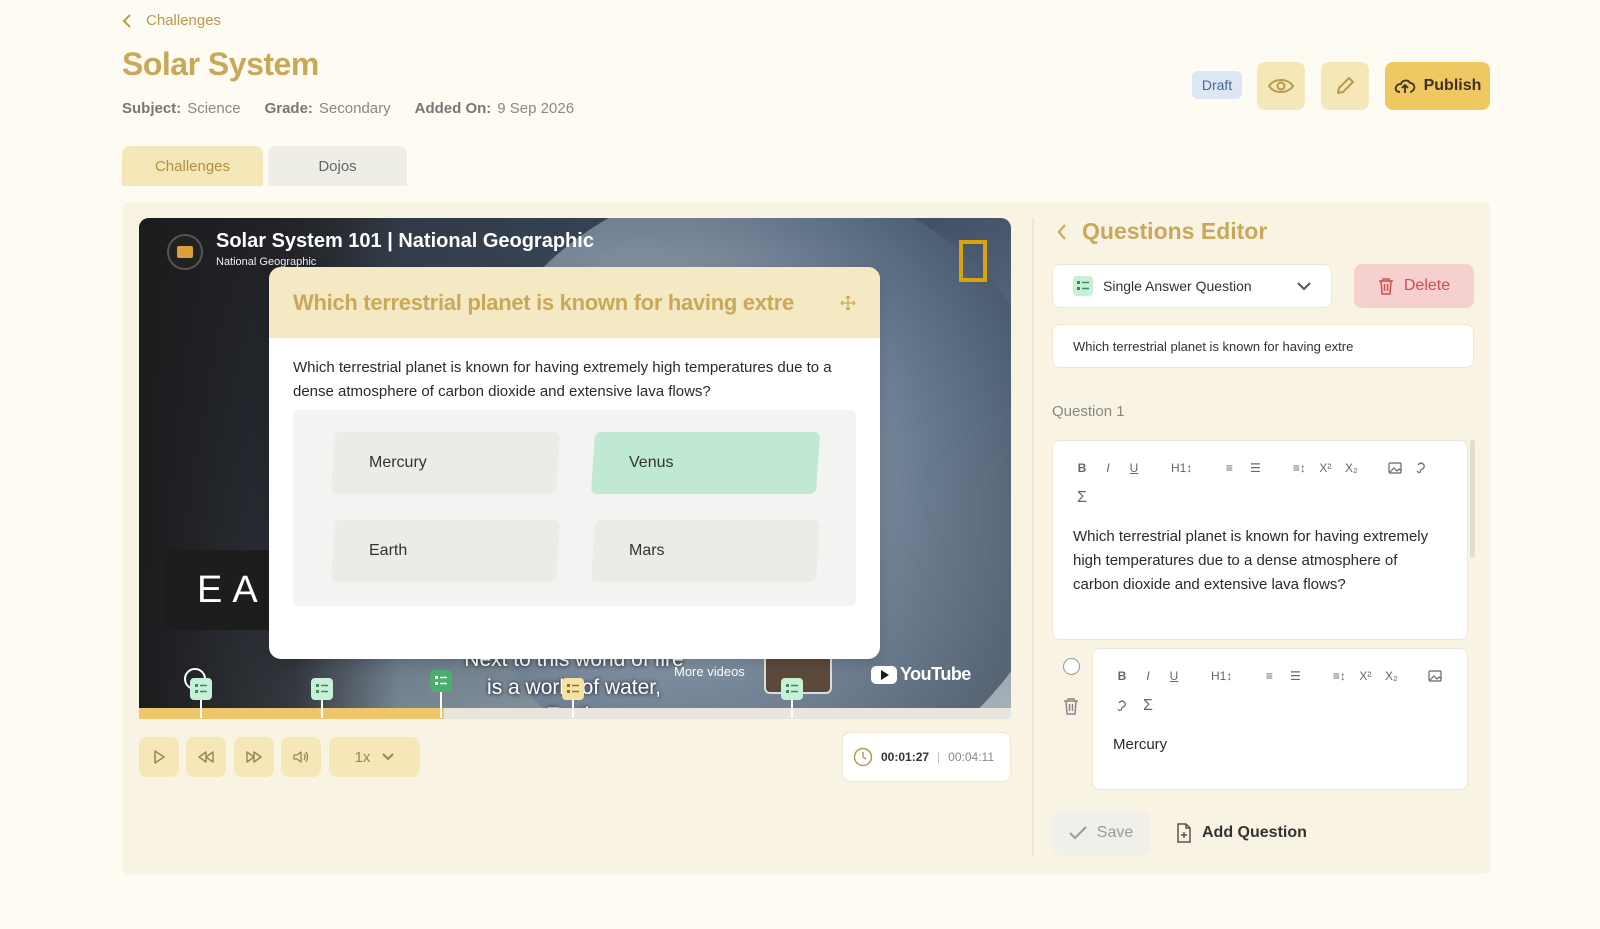 The height and width of the screenshot is (929, 1600). Describe the element at coordinates (184, 20) in the screenshot. I see `back-link-label: Challenges` at that location.